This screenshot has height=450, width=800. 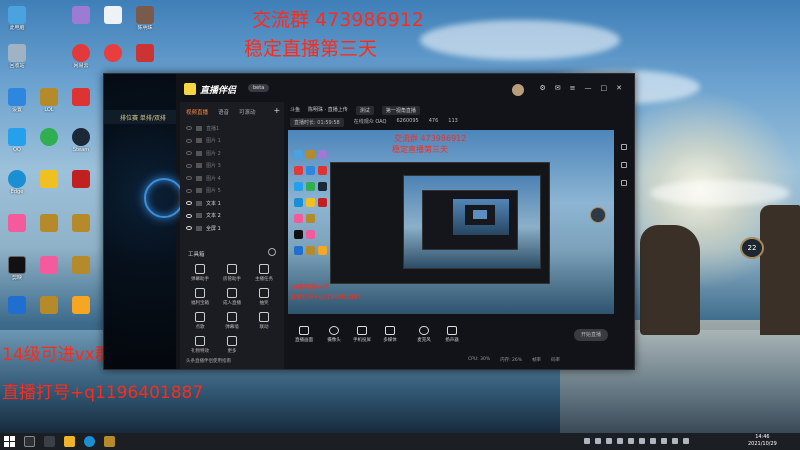 What do you see at coordinates (29, 441) in the screenshot?
I see `search-icon` at bounding box center [29, 441].